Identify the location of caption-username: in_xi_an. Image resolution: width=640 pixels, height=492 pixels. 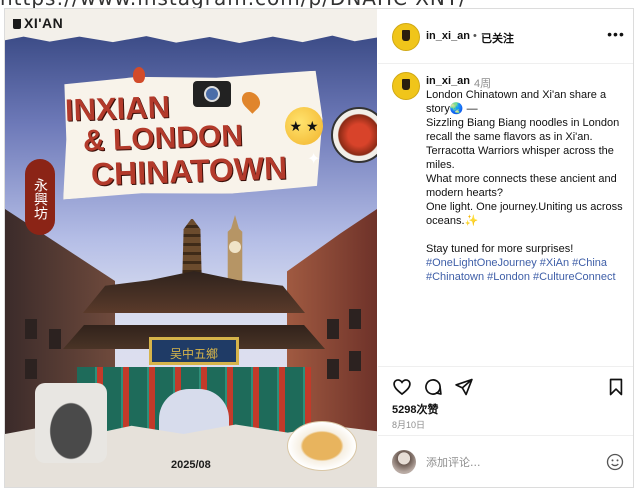
(448, 81).